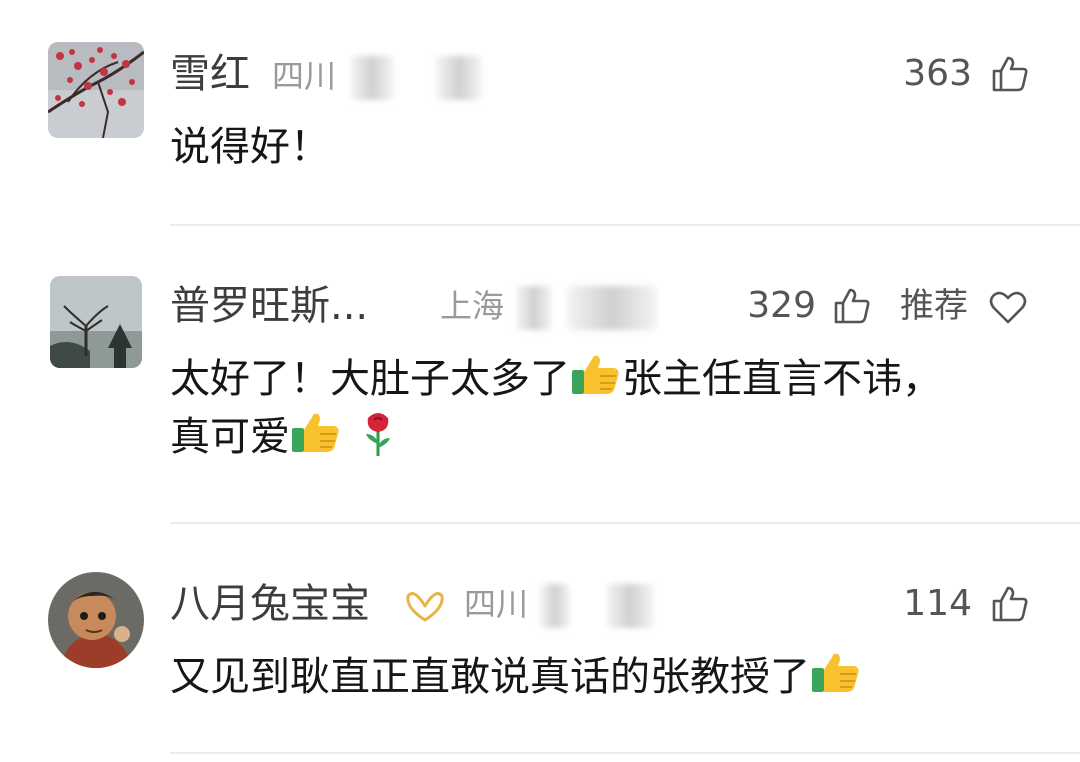  Describe the element at coordinates (937, 603) in the screenshot. I see `like-count: 114` at that location.